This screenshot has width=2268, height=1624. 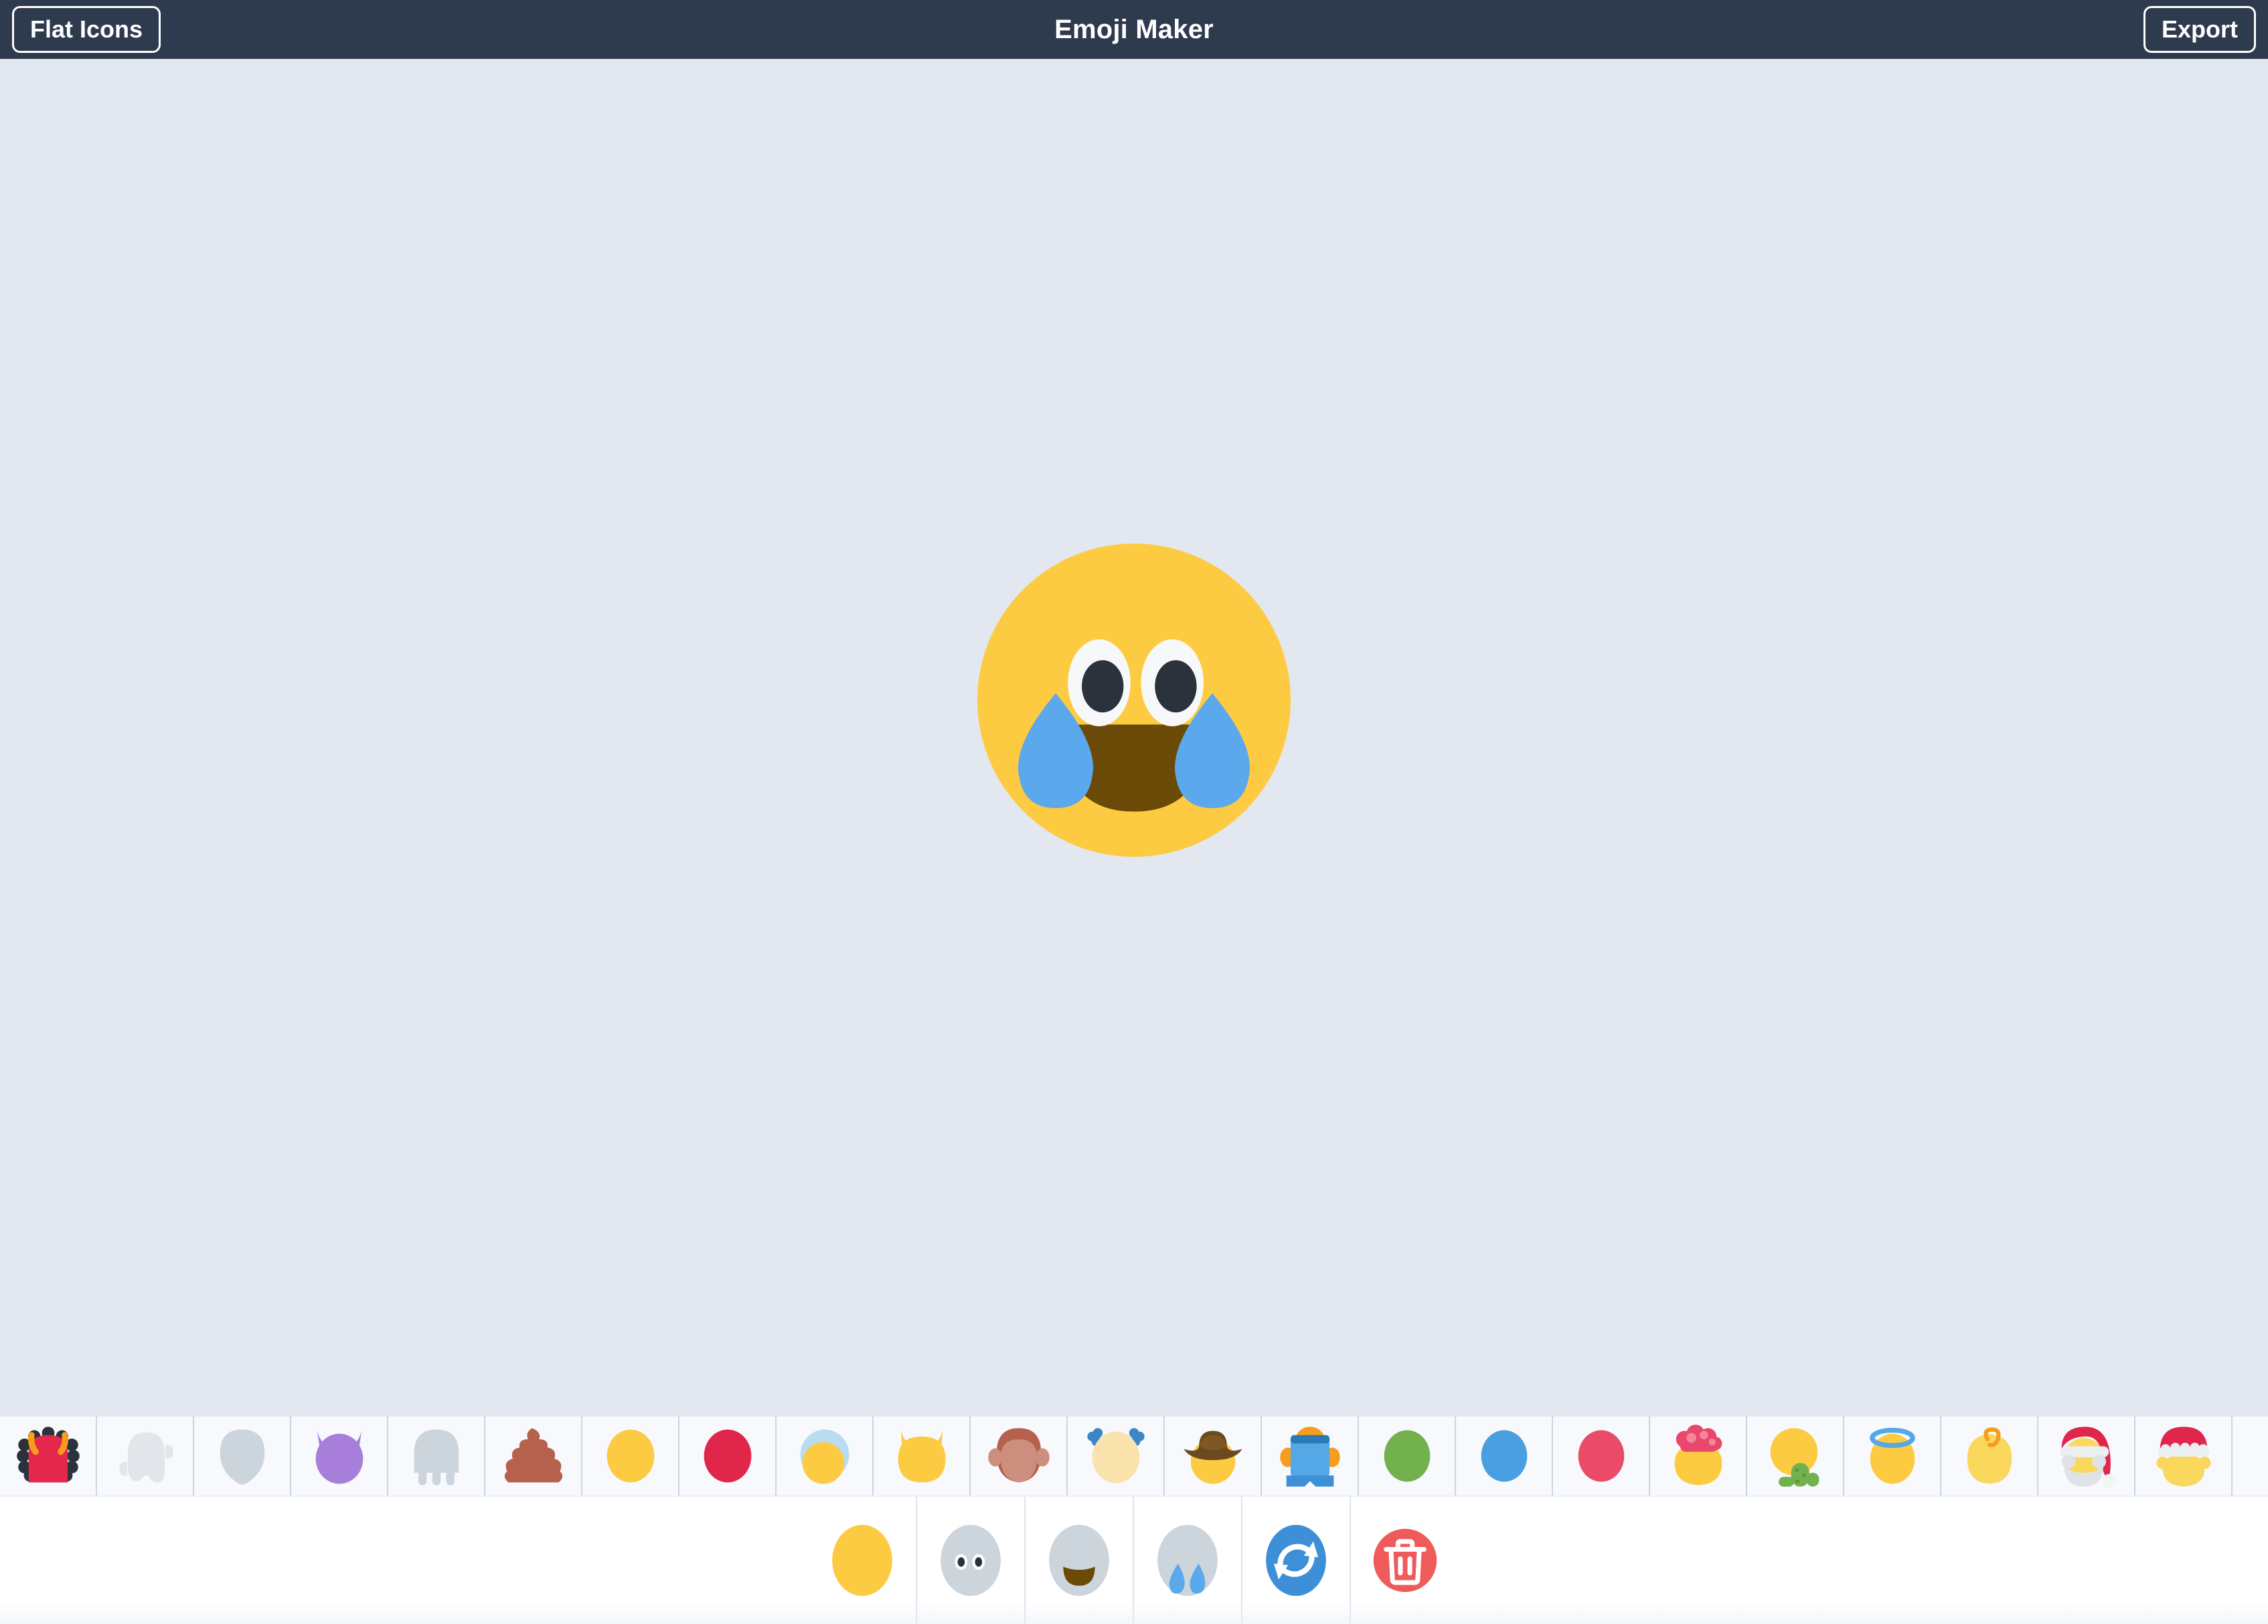 I want to click on extras-layer-button, so click(x=1188, y=1561).